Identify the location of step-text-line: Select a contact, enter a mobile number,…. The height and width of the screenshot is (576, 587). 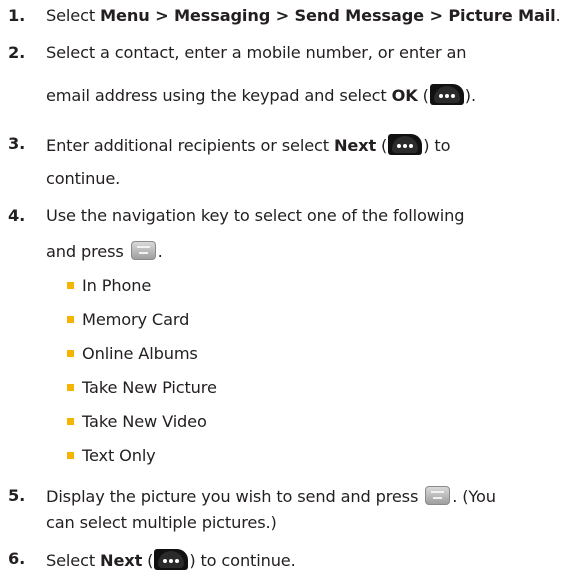
(256, 52).